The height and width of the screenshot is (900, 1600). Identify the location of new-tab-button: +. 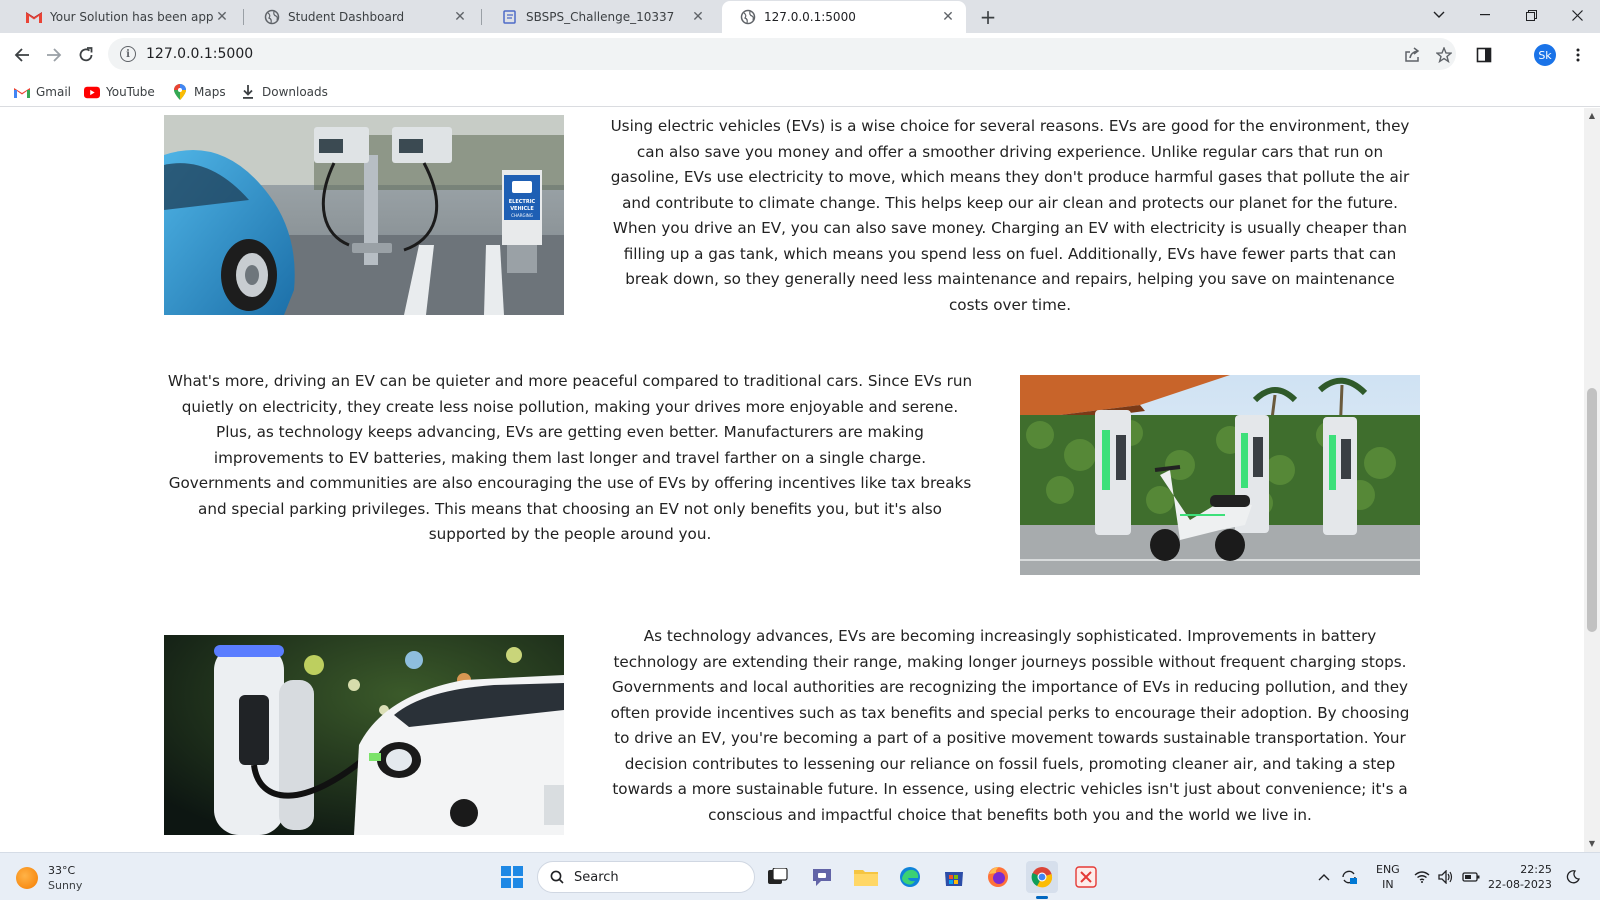
(988, 17).